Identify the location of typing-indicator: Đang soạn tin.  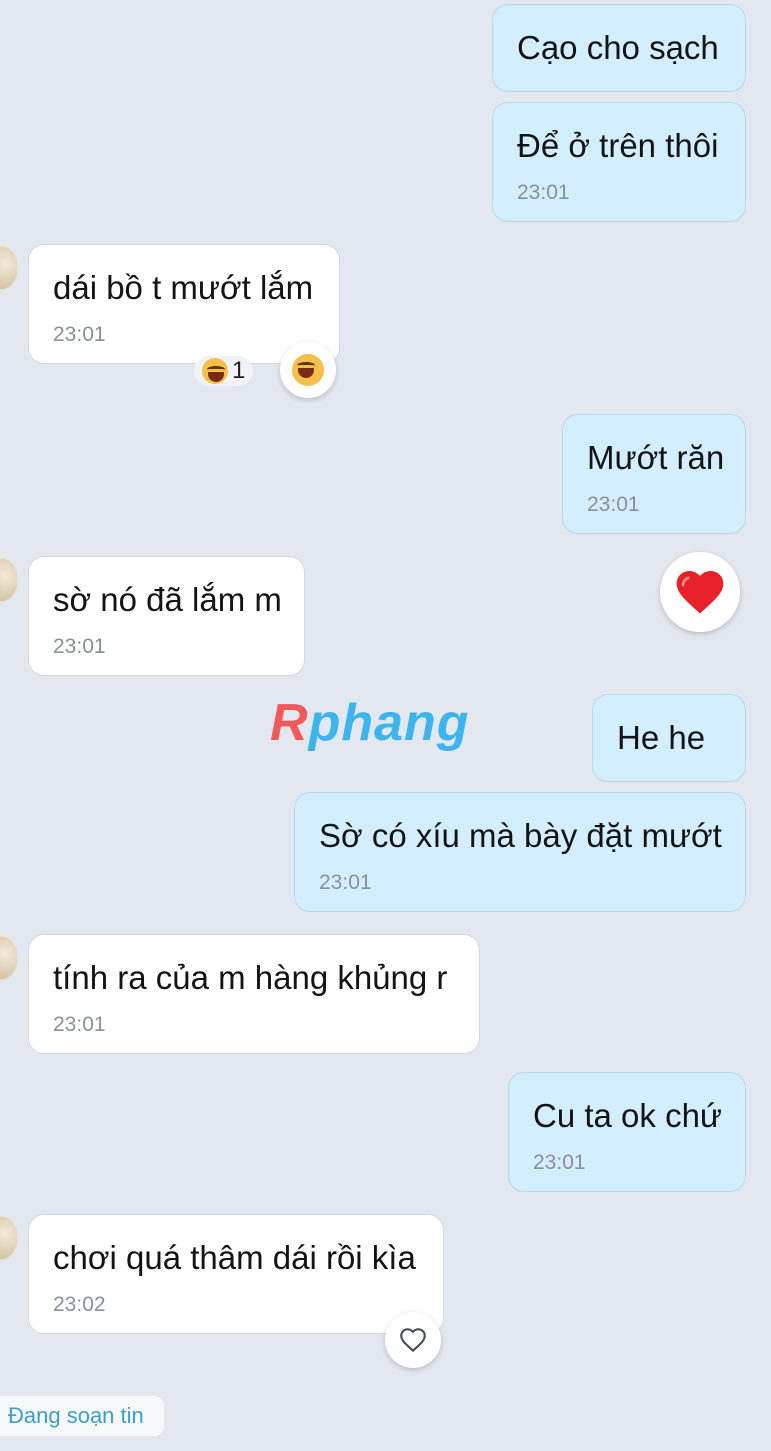
(82, 1416).